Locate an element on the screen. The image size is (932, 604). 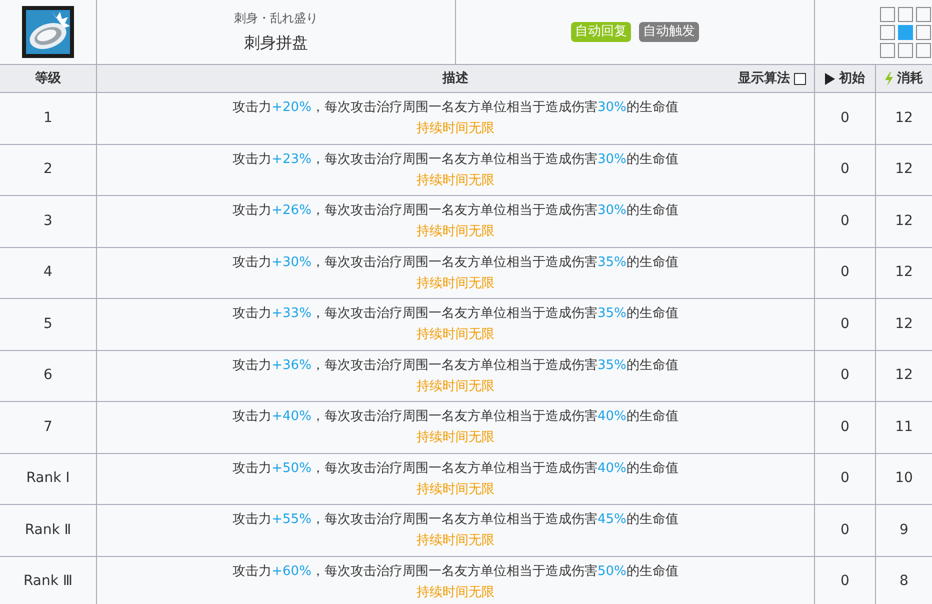
level-cell-text: 6 is located at coordinates (48, 376).